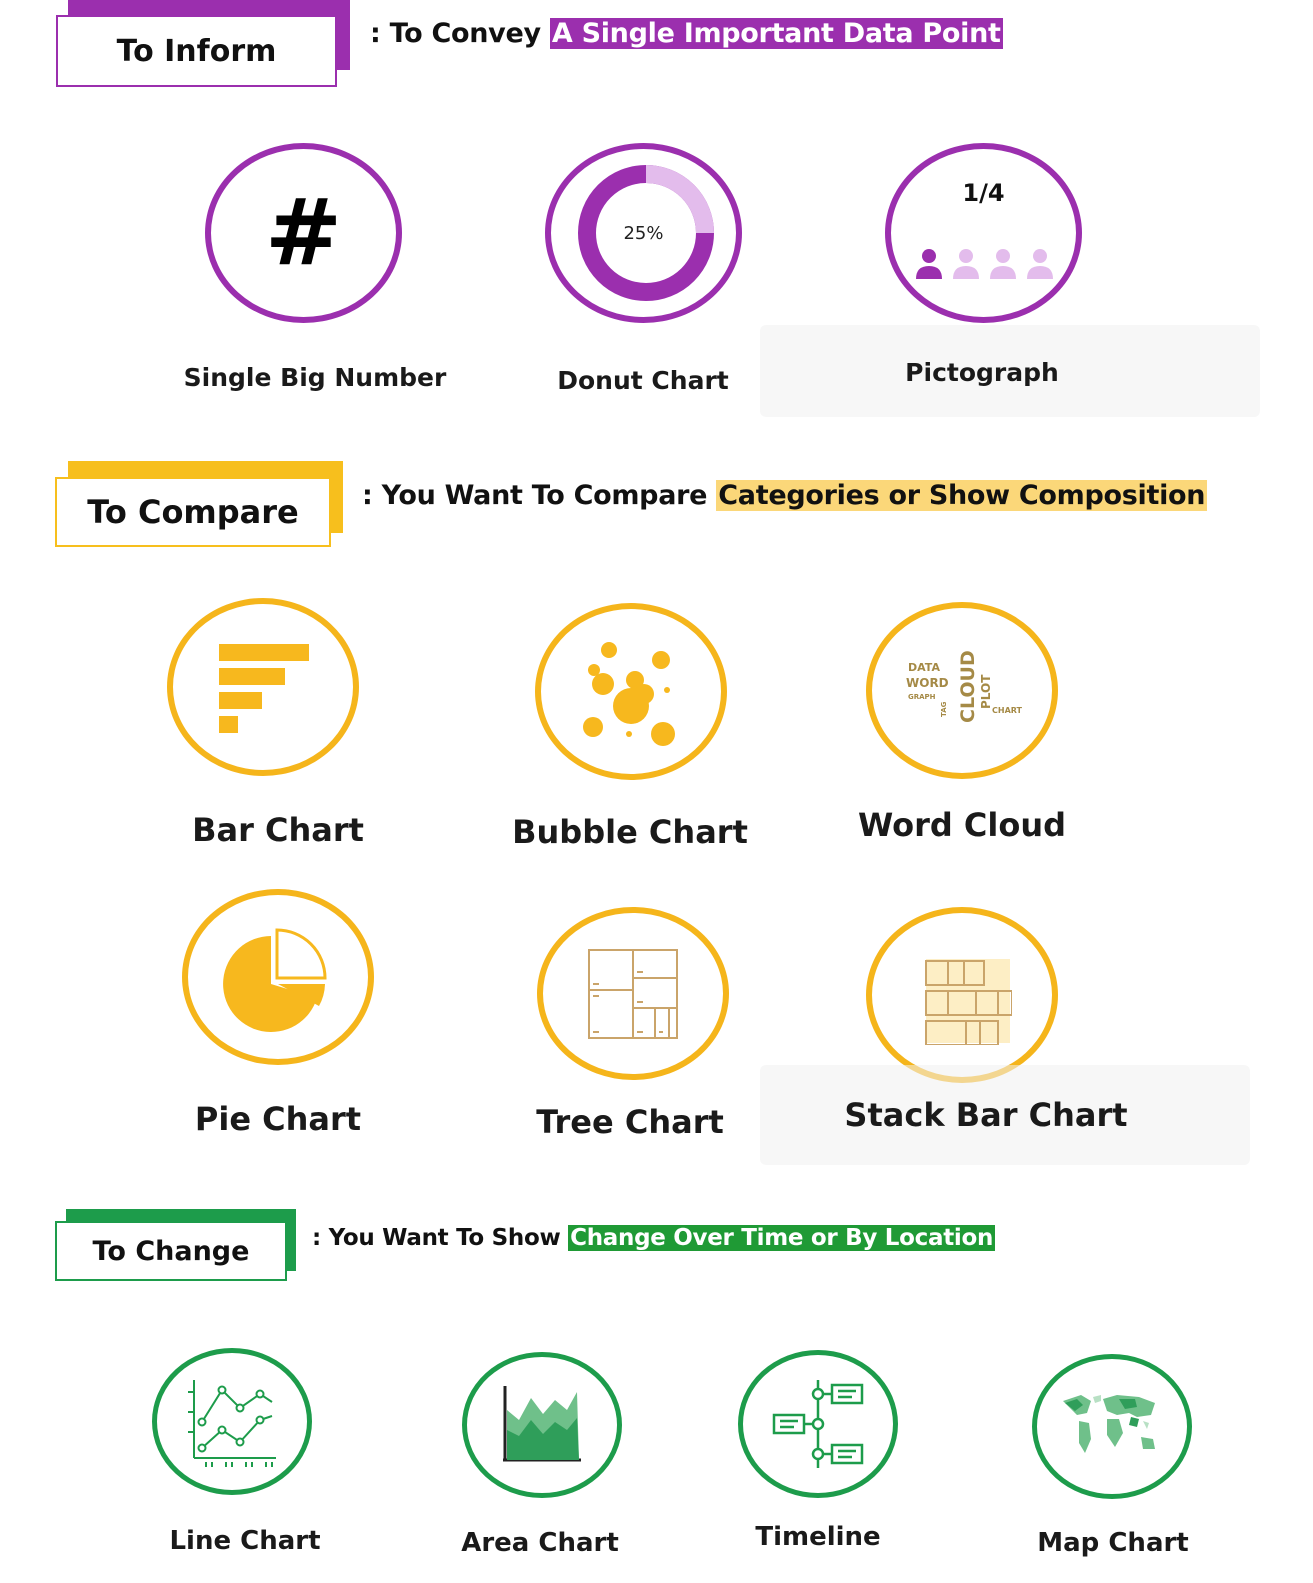 This screenshot has width=1313, height=1583. I want to click on single-big-number-label: Single Big Number, so click(315, 377).